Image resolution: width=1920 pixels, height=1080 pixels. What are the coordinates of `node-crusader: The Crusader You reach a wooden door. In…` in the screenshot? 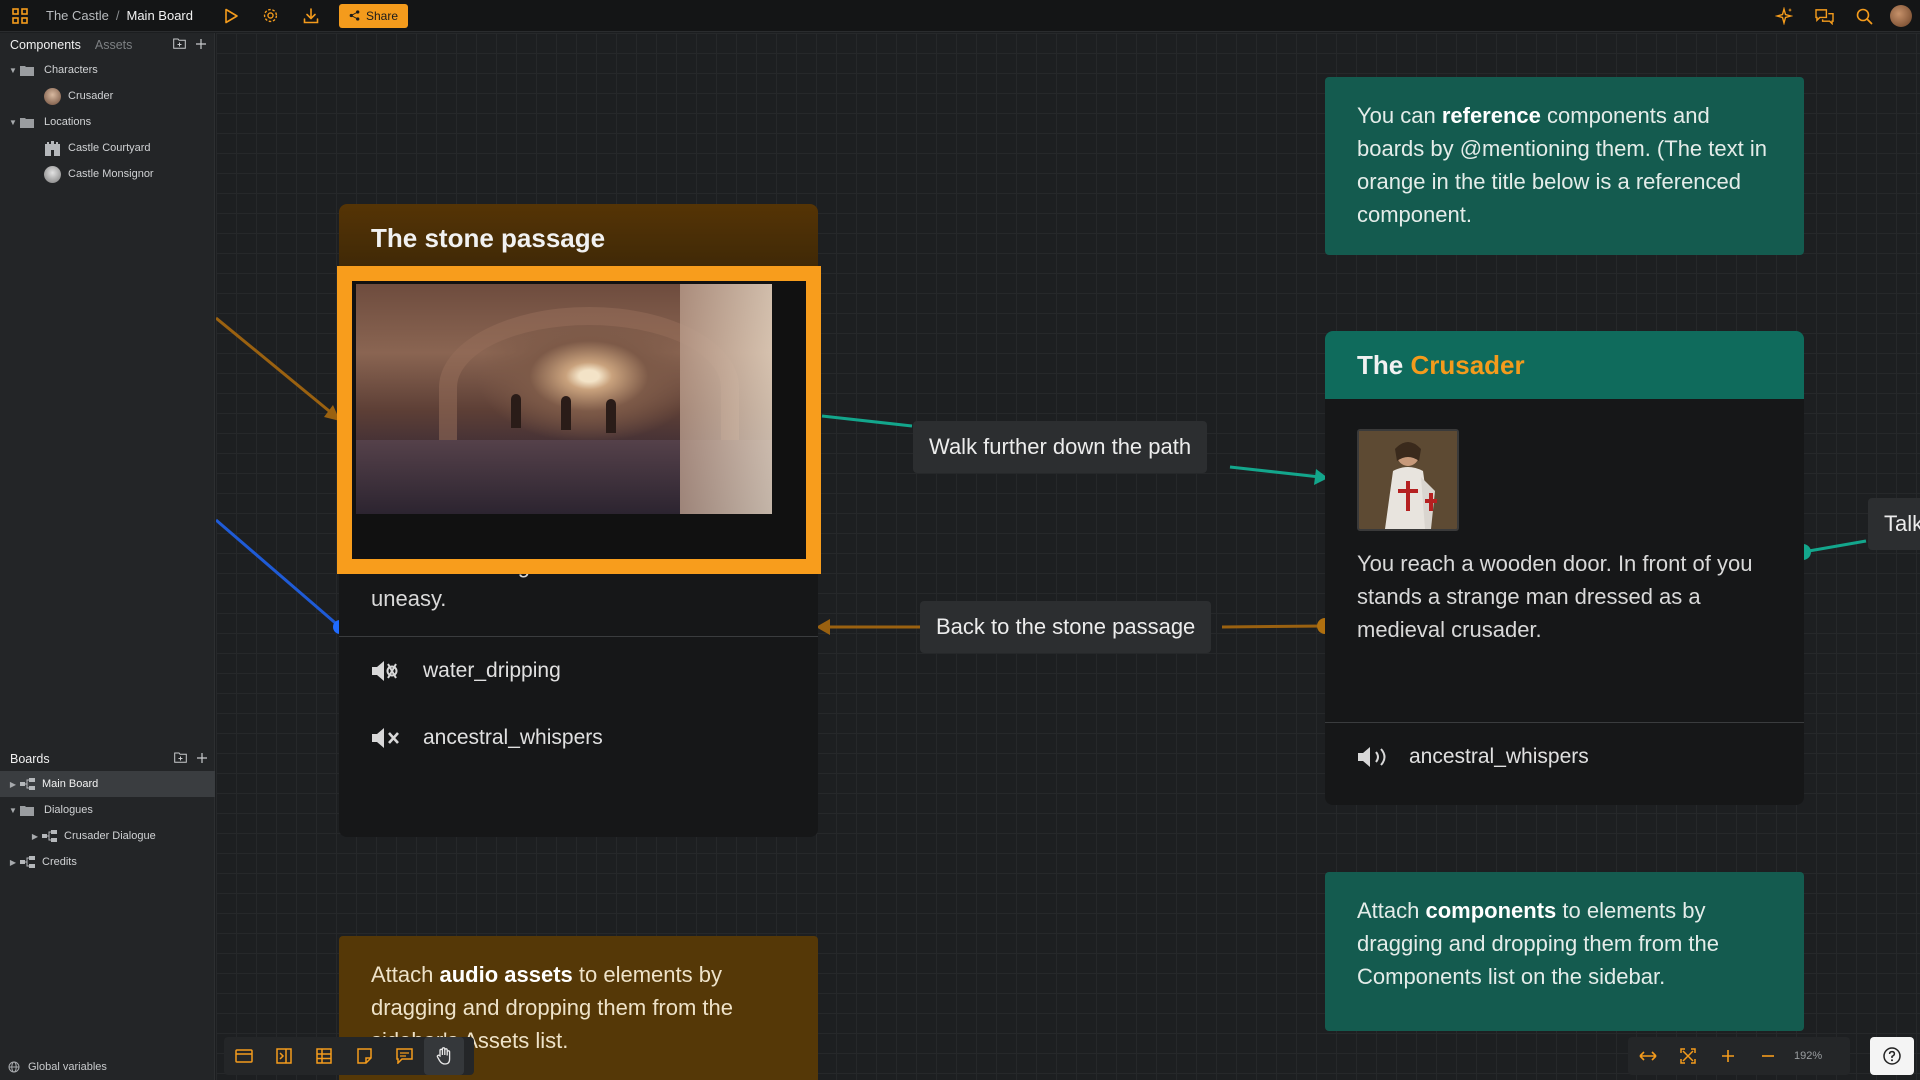 It's located at (1564, 568).